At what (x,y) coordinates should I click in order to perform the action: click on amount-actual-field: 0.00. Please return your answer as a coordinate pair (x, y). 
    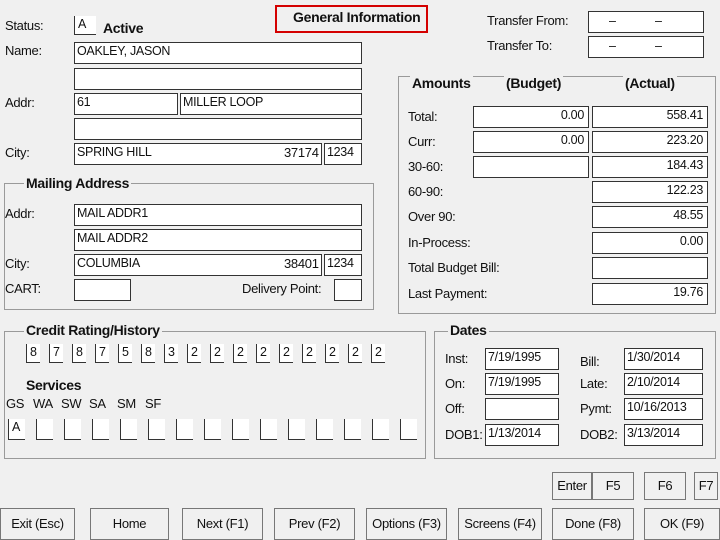
    Looking at the image, I should click on (650, 243).